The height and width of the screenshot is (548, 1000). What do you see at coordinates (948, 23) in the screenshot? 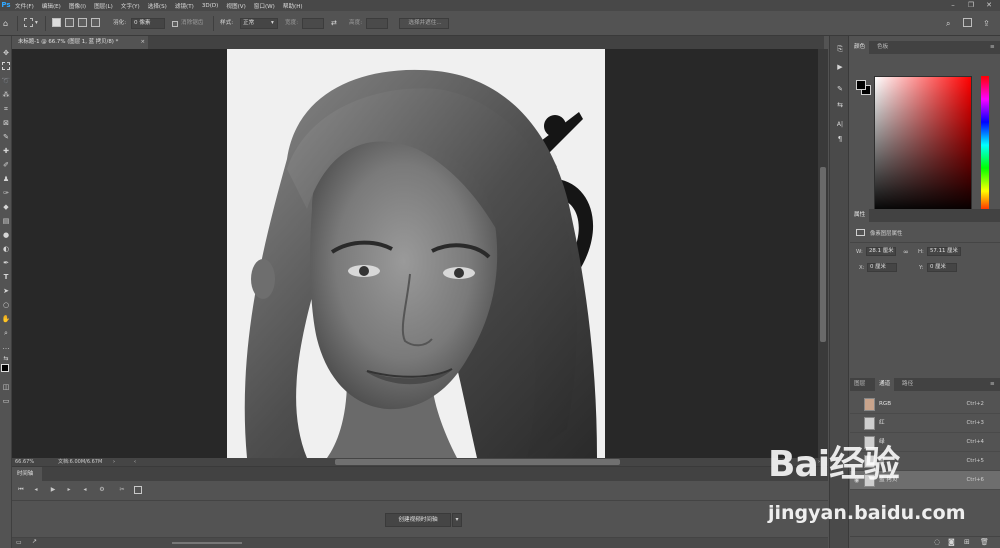
I see `search-icon: ⌕` at bounding box center [948, 23].